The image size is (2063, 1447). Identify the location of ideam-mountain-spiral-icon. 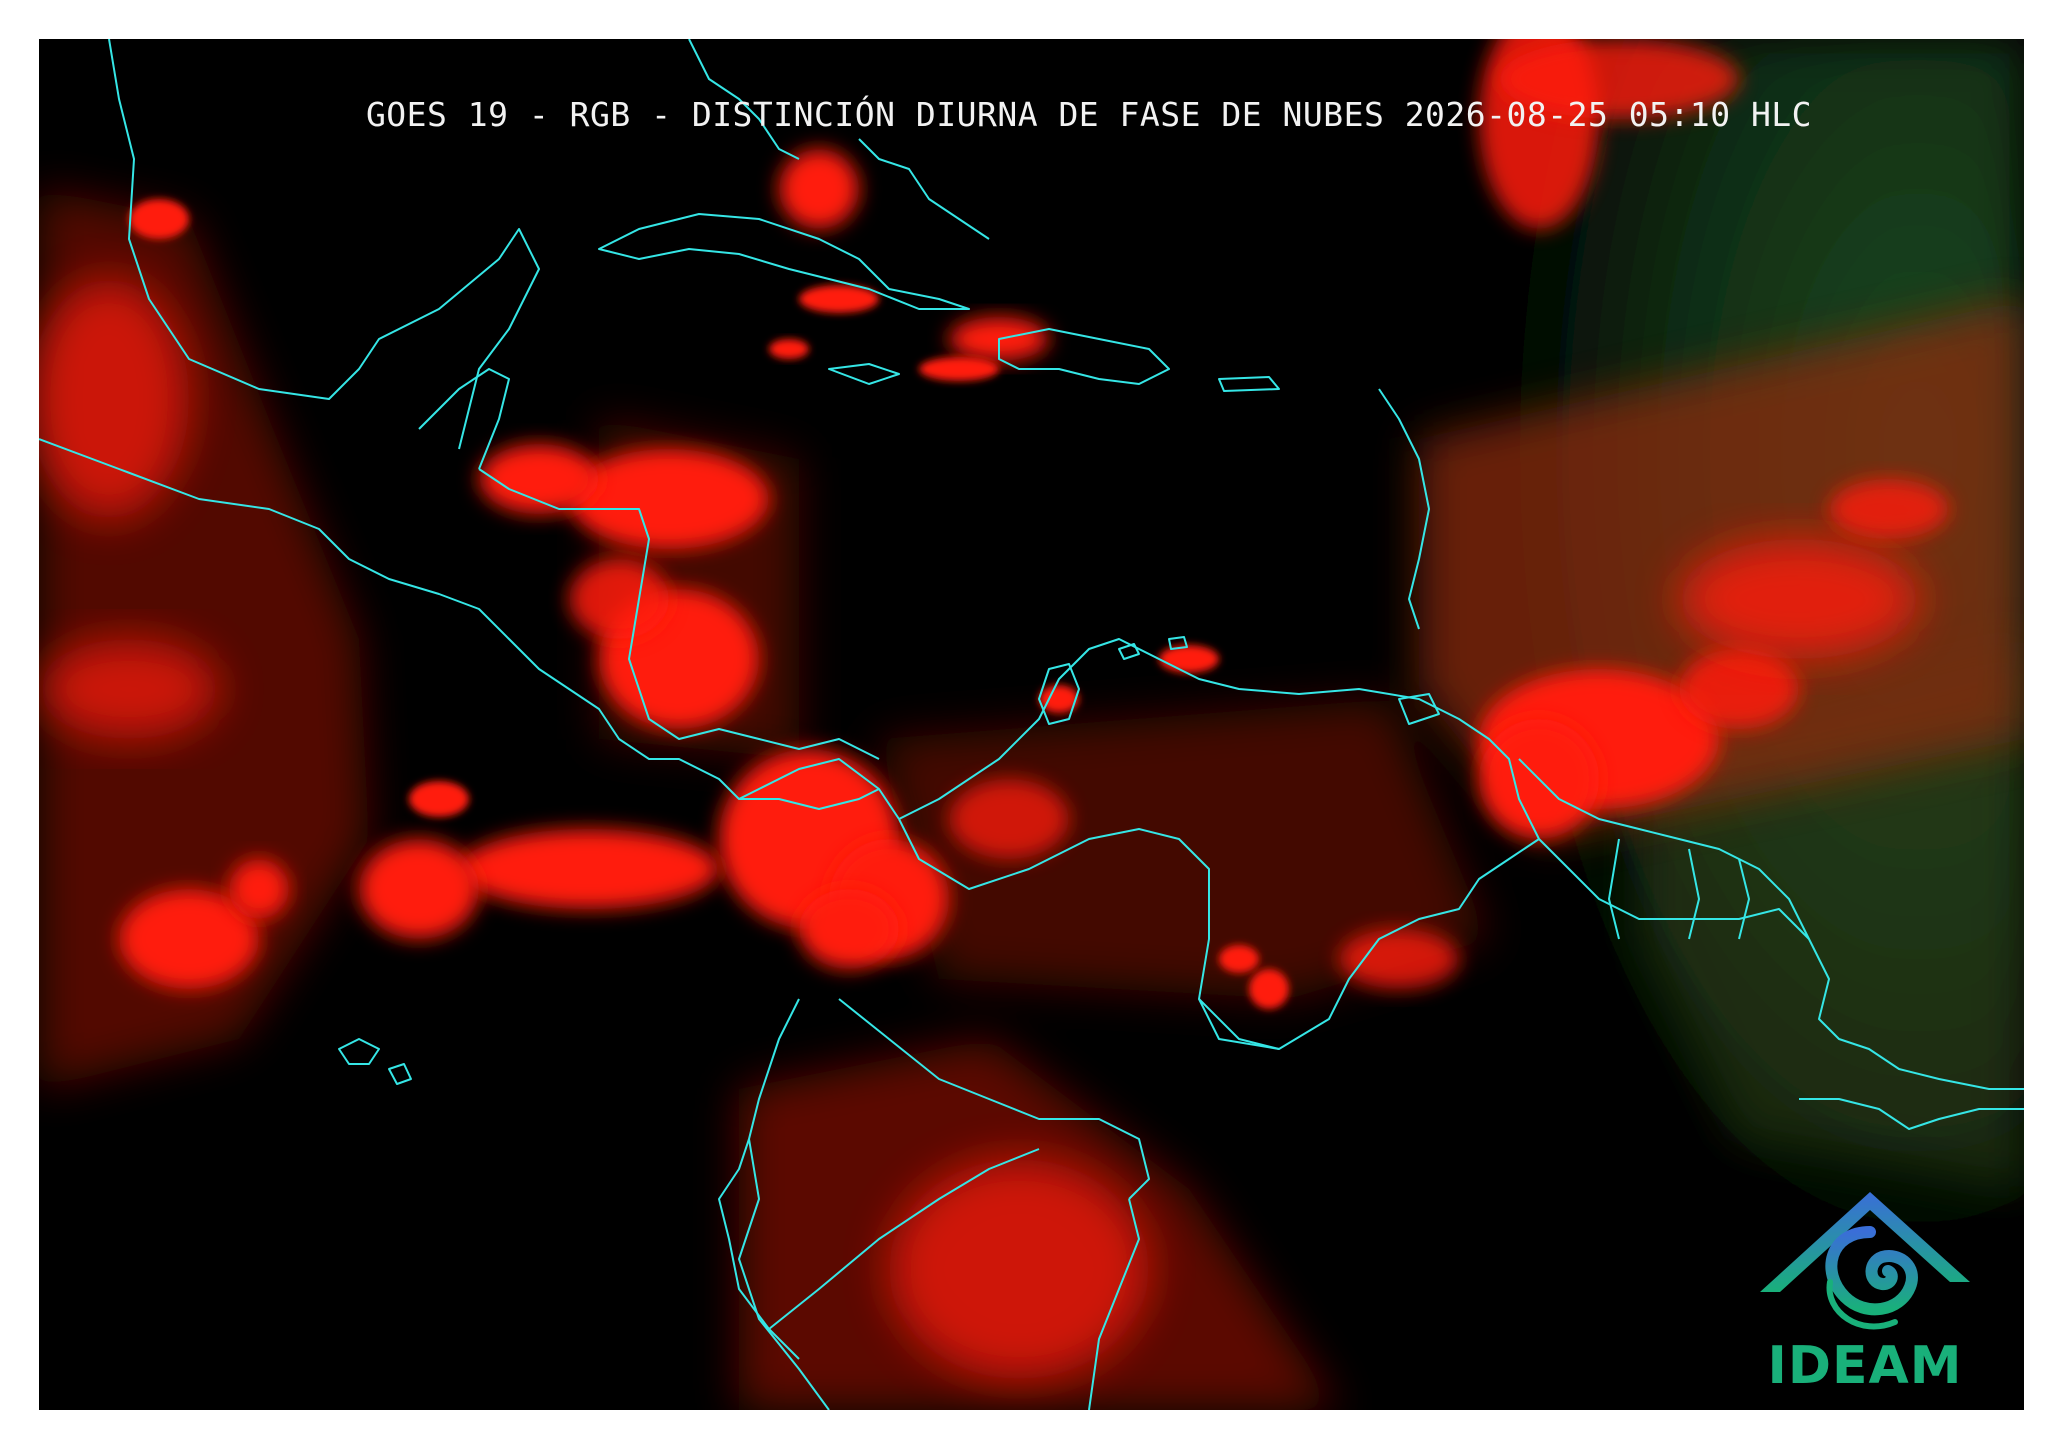
(1865, 1261).